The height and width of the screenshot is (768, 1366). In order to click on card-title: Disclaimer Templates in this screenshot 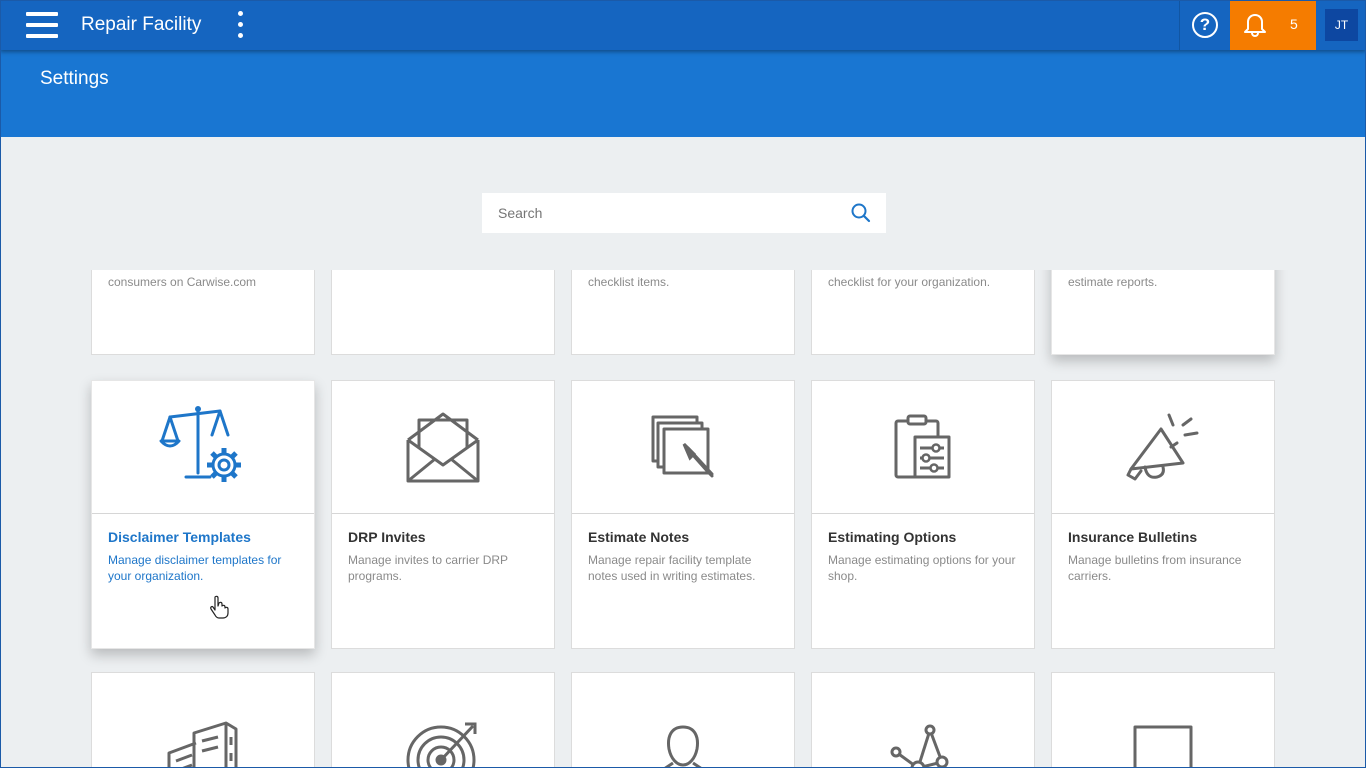, I will do `click(179, 537)`.